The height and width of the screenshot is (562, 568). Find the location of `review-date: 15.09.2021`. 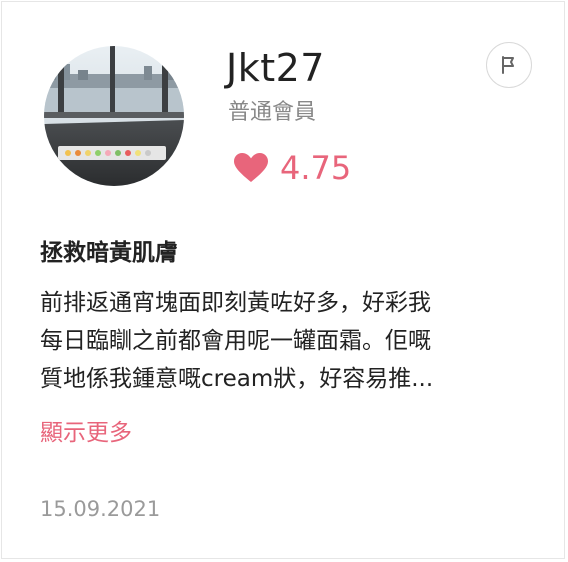

review-date: 15.09.2021 is located at coordinates (100, 509).